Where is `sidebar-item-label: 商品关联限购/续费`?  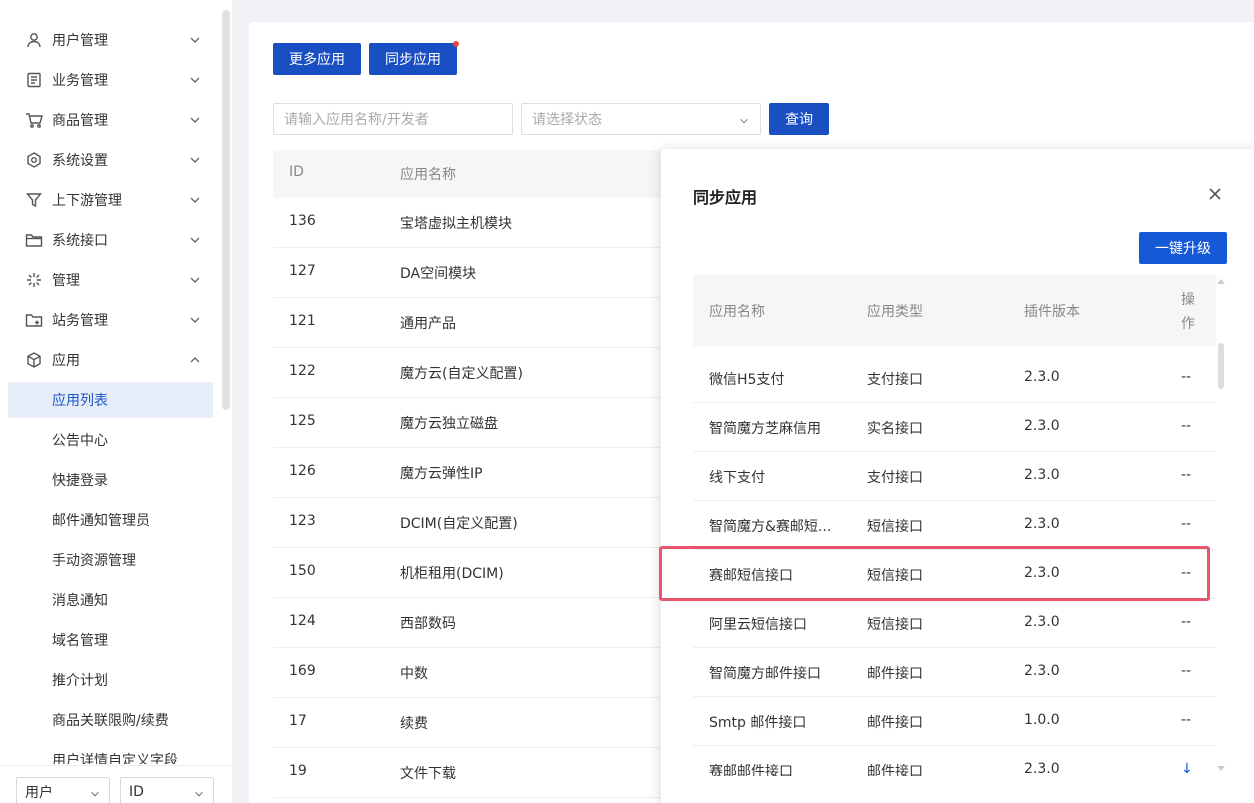 sidebar-item-label: 商品关联限购/续费 is located at coordinates (110, 721).